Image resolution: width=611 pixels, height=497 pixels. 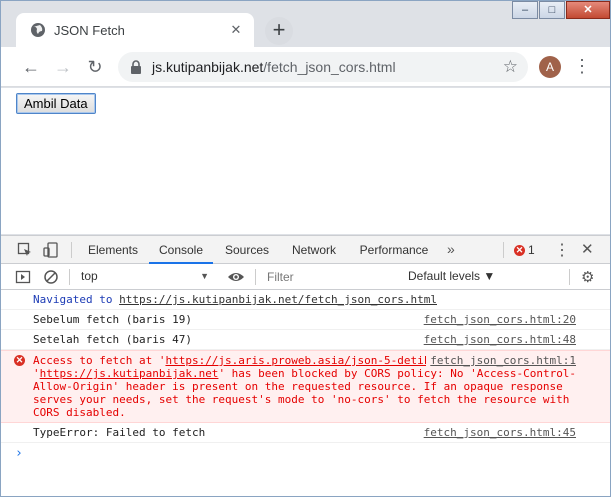 What do you see at coordinates (51, 277) in the screenshot?
I see `clear-console-icon` at bounding box center [51, 277].